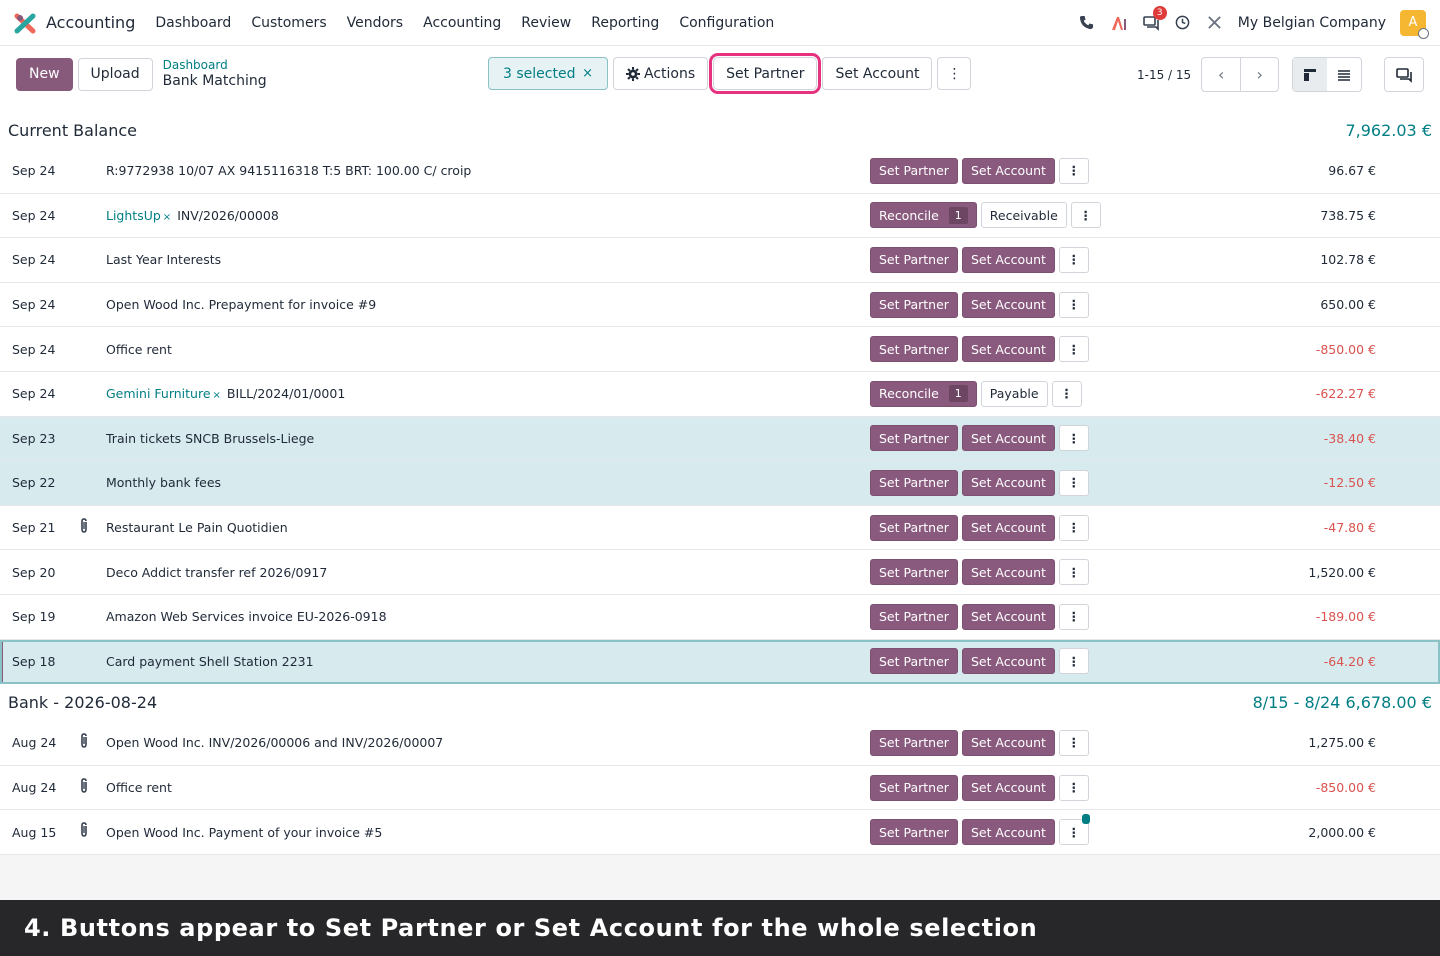 This screenshot has width=1440, height=956. Describe the element at coordinates (1119, 23) in the screenshot. I see `ai-icon` at that location.